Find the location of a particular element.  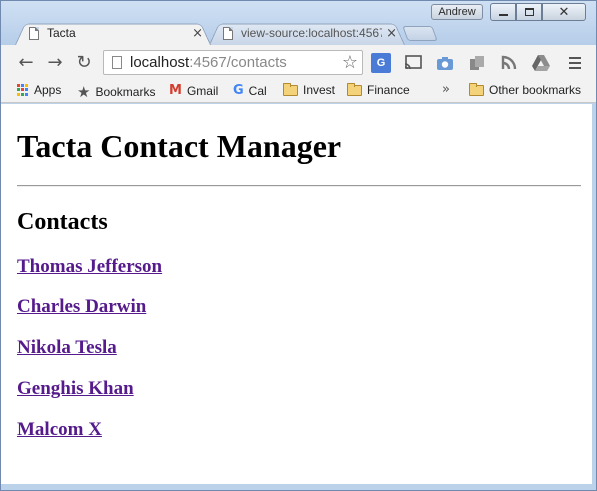

bookmark-invest: Invest is located at coordinates (309, 89).